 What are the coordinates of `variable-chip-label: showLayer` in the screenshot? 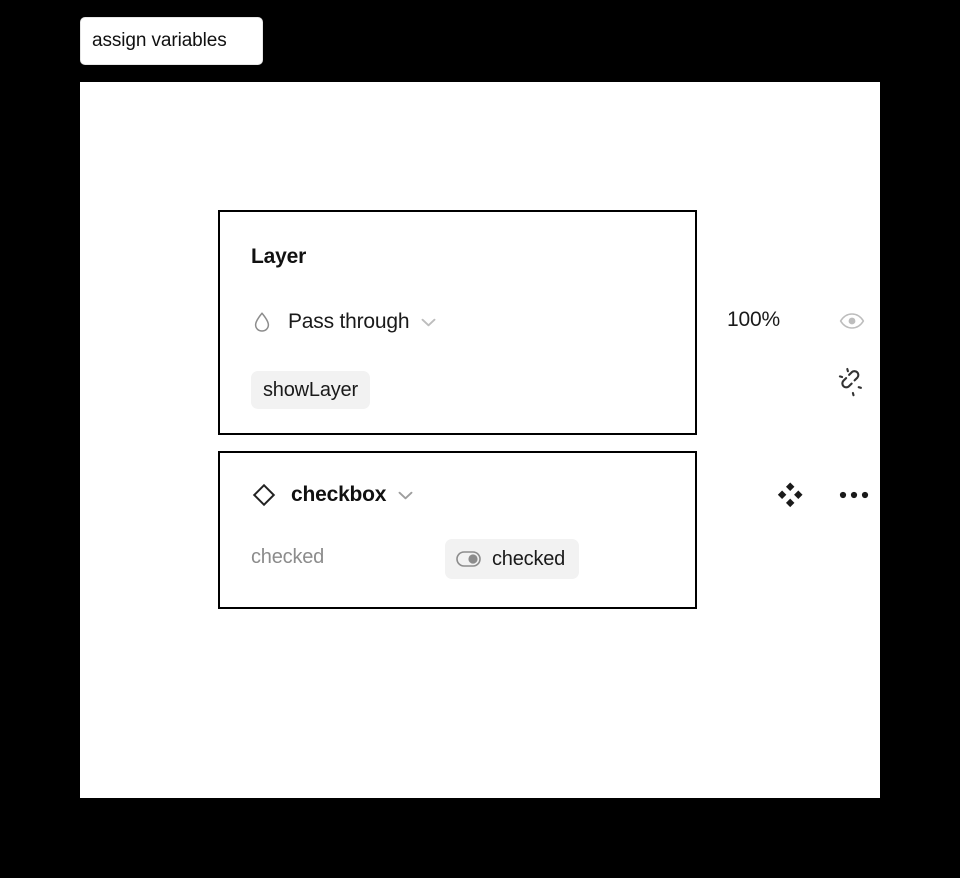 It's located at (310, 389).